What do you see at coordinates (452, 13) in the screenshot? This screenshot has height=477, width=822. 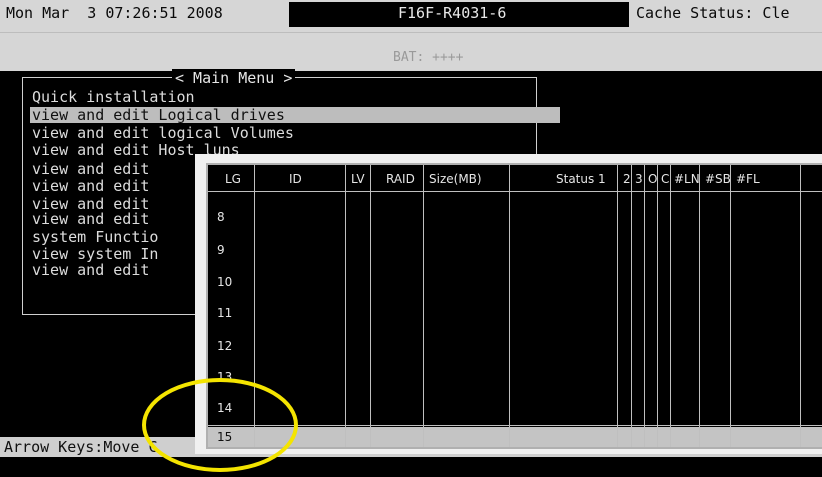 I see `controller-name: F16F-R4031-6` at bounding box center [452, 13].